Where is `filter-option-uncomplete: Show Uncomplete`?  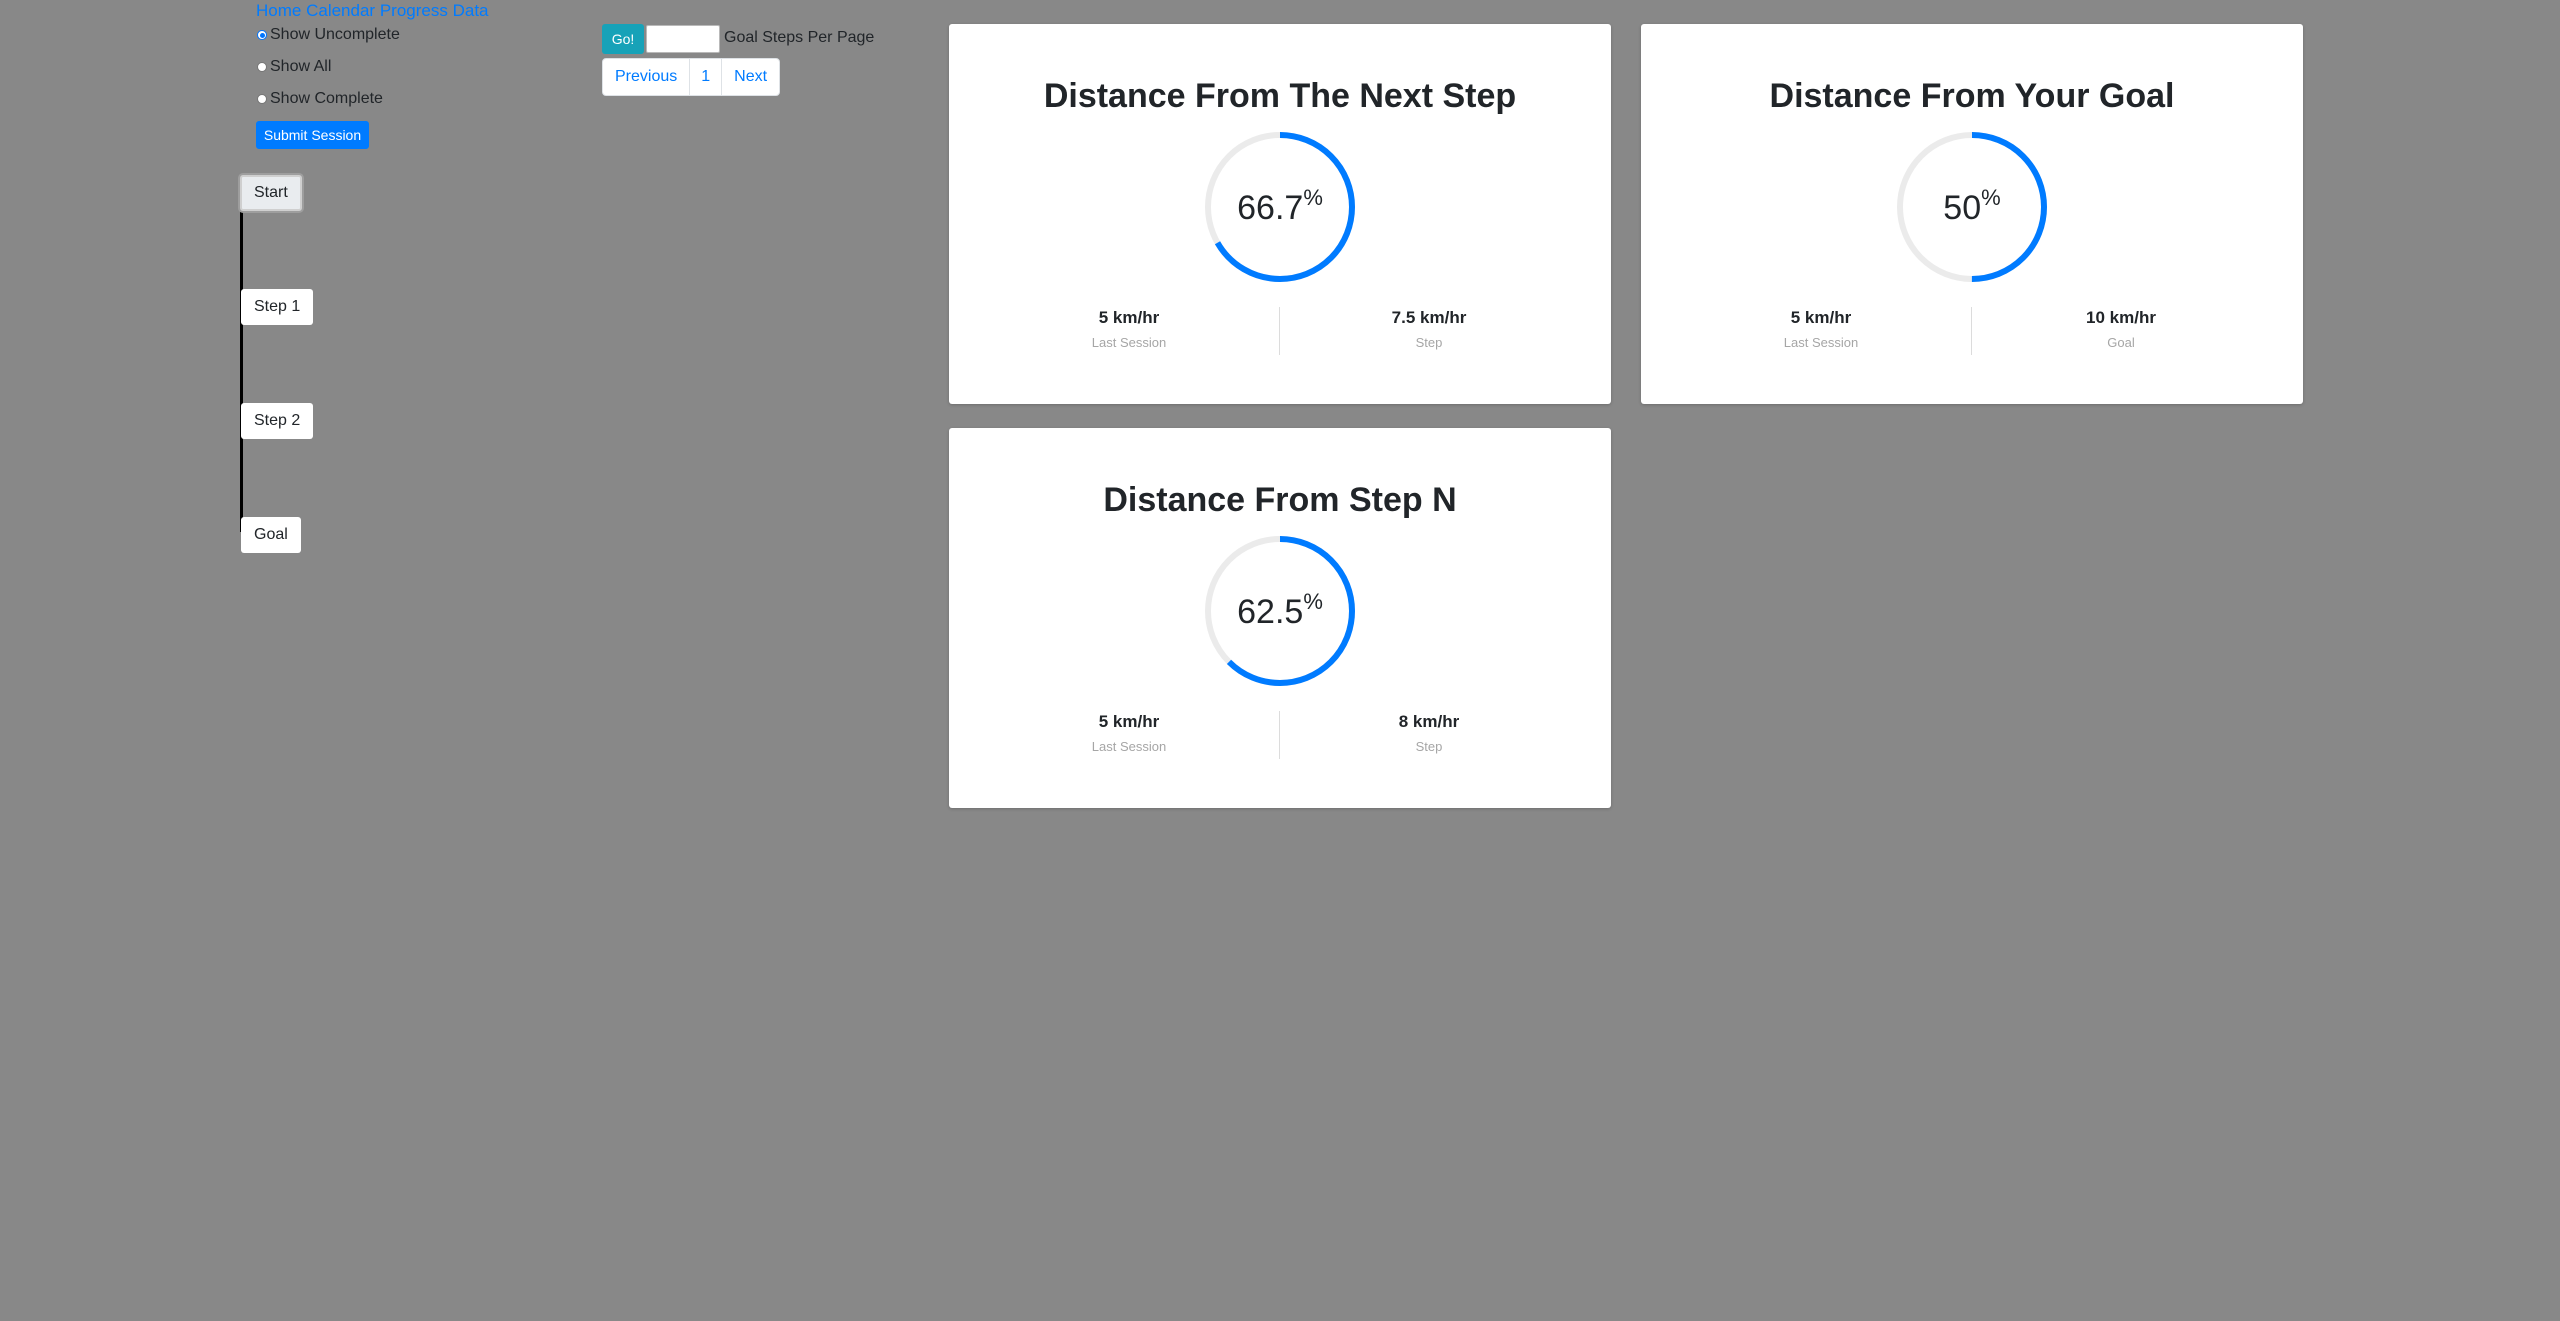
filter-option-uncomplete: Show Uncomplete is located at coordinates (328, 35).